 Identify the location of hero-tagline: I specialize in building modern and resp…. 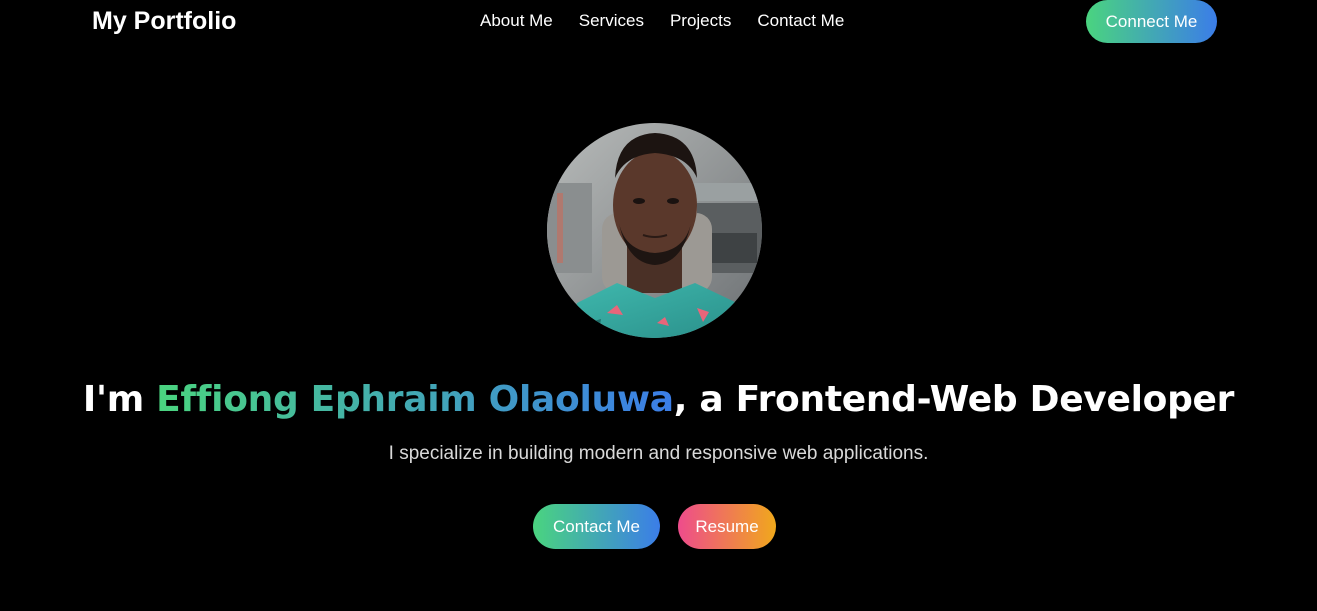
(658, 453).